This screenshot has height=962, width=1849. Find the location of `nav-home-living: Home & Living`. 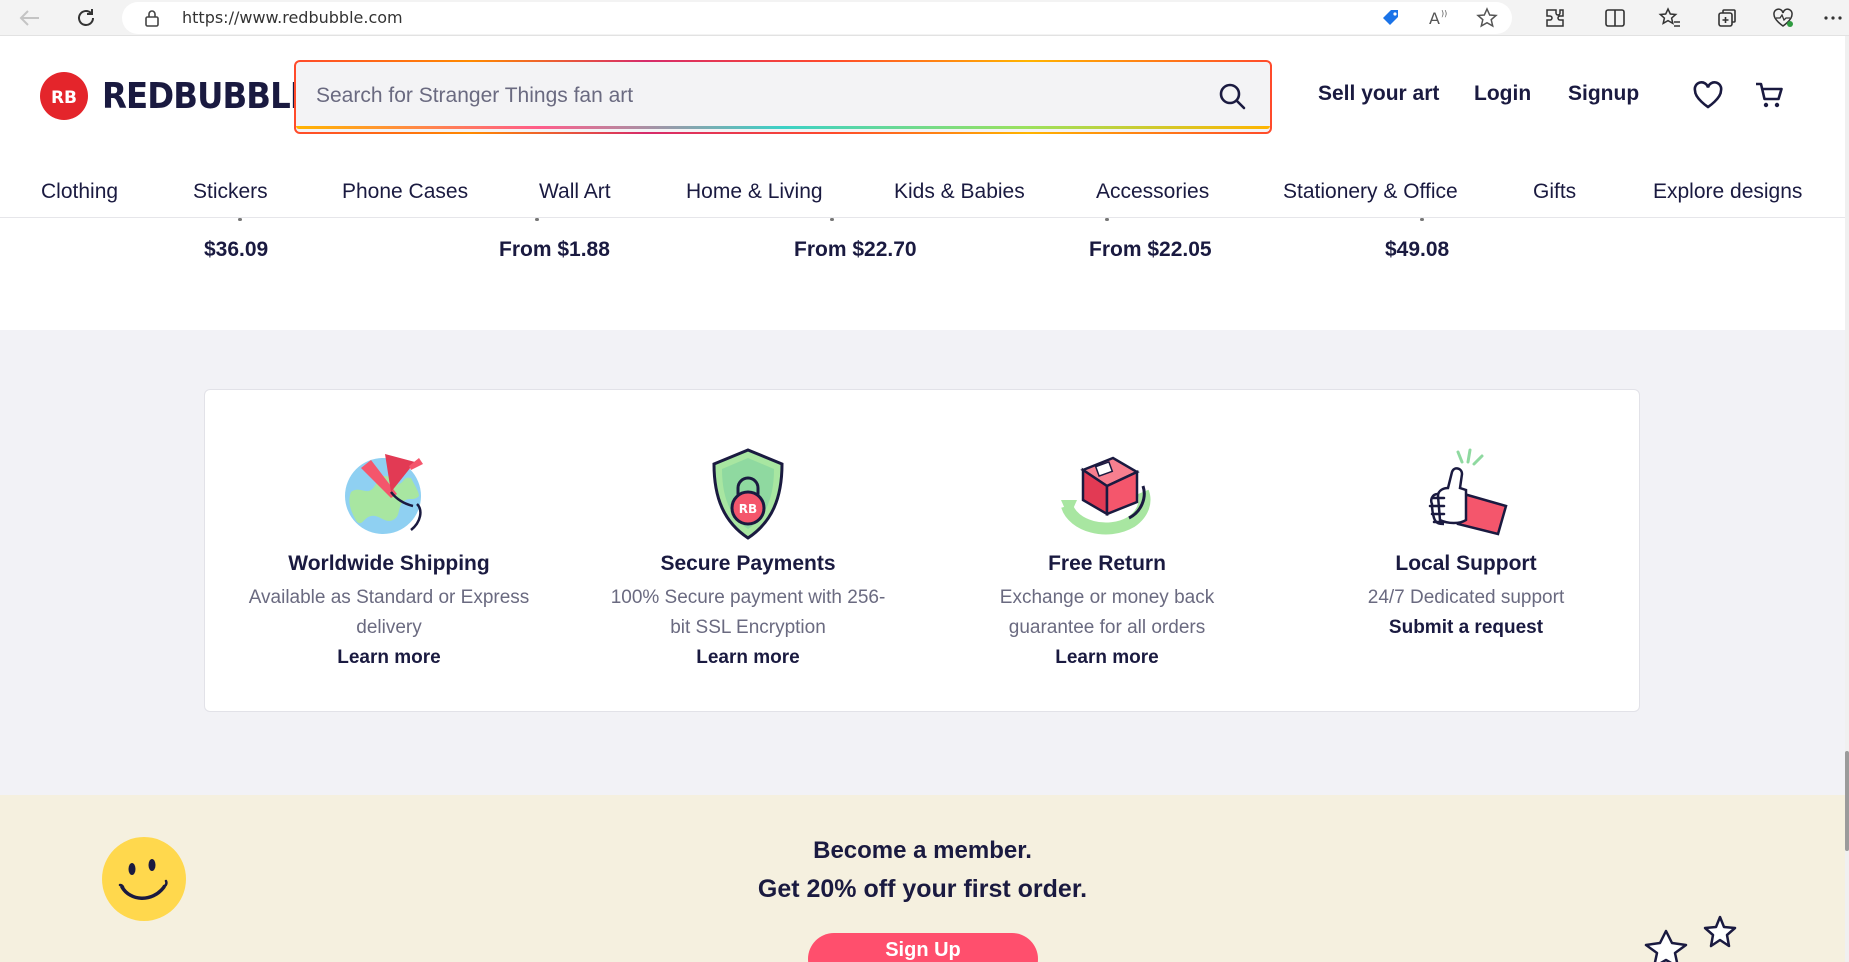

nav-home-living: Home & Living is located at coordinates (754, 192).